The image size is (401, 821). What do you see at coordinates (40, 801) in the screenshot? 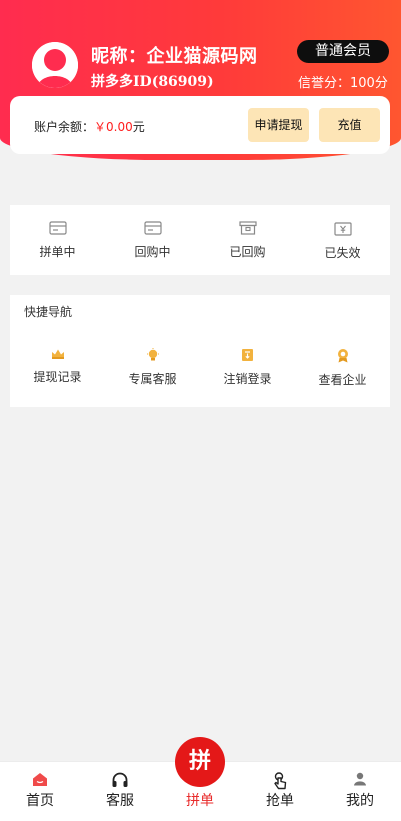
I see `tab-label: 首页` at bounding box center [40, 801].